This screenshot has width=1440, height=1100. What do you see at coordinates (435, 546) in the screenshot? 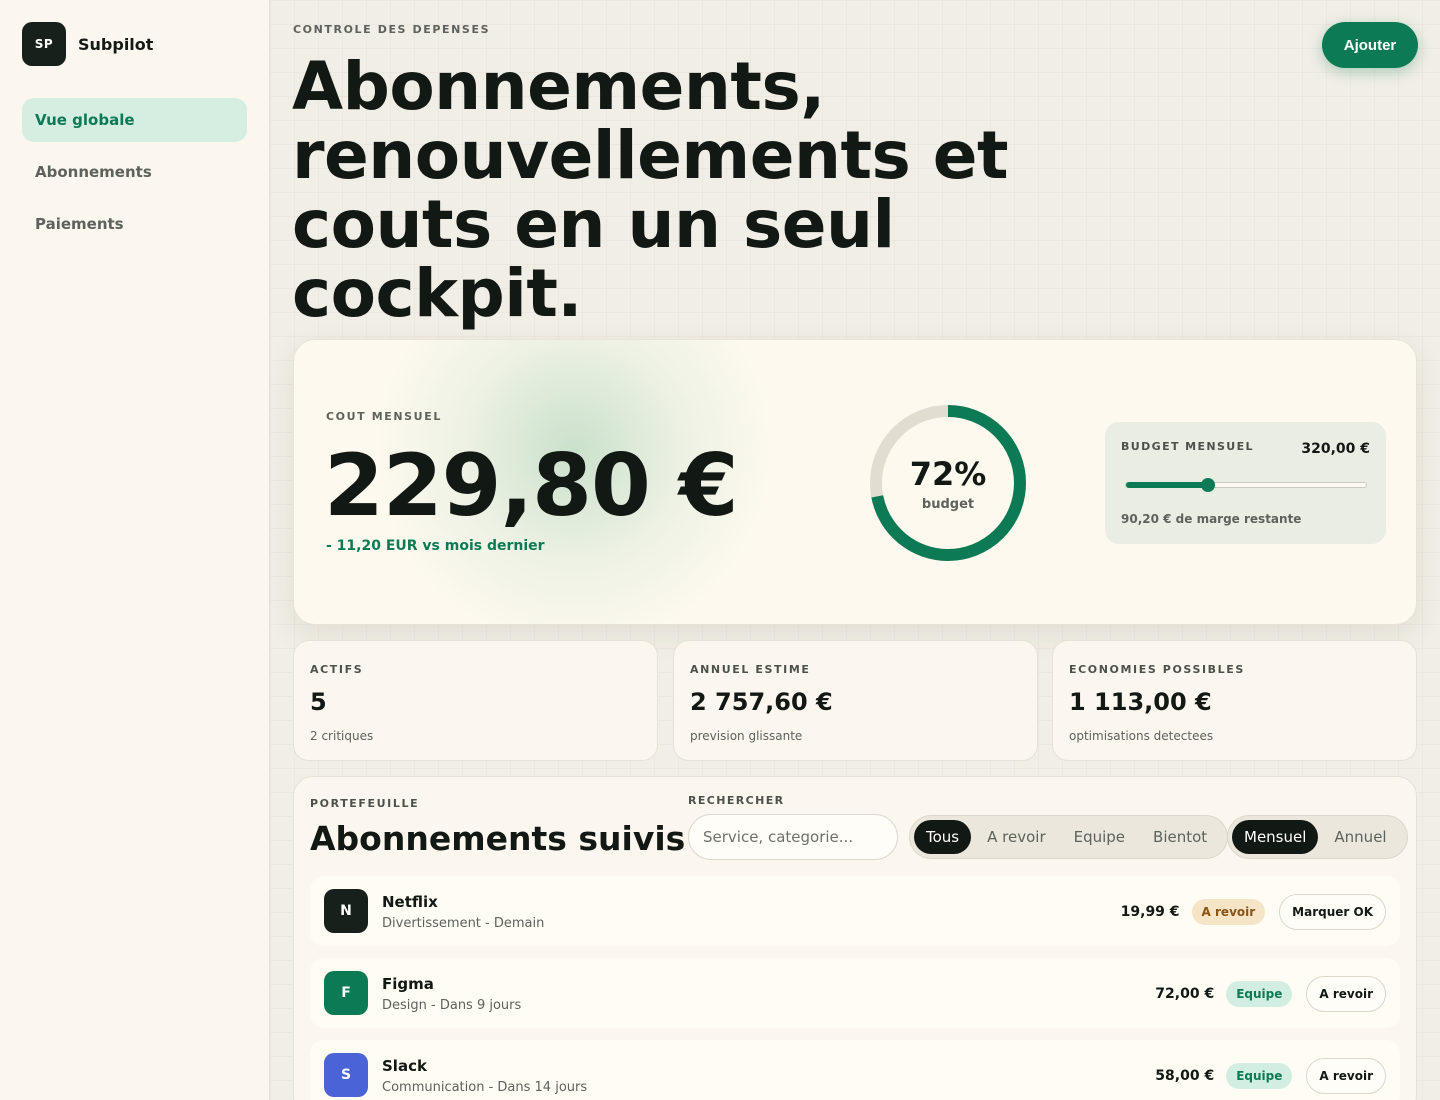
I see `cost-delta: - 11,20 EUR vs mois dernier` at bounding box center [435, 546].